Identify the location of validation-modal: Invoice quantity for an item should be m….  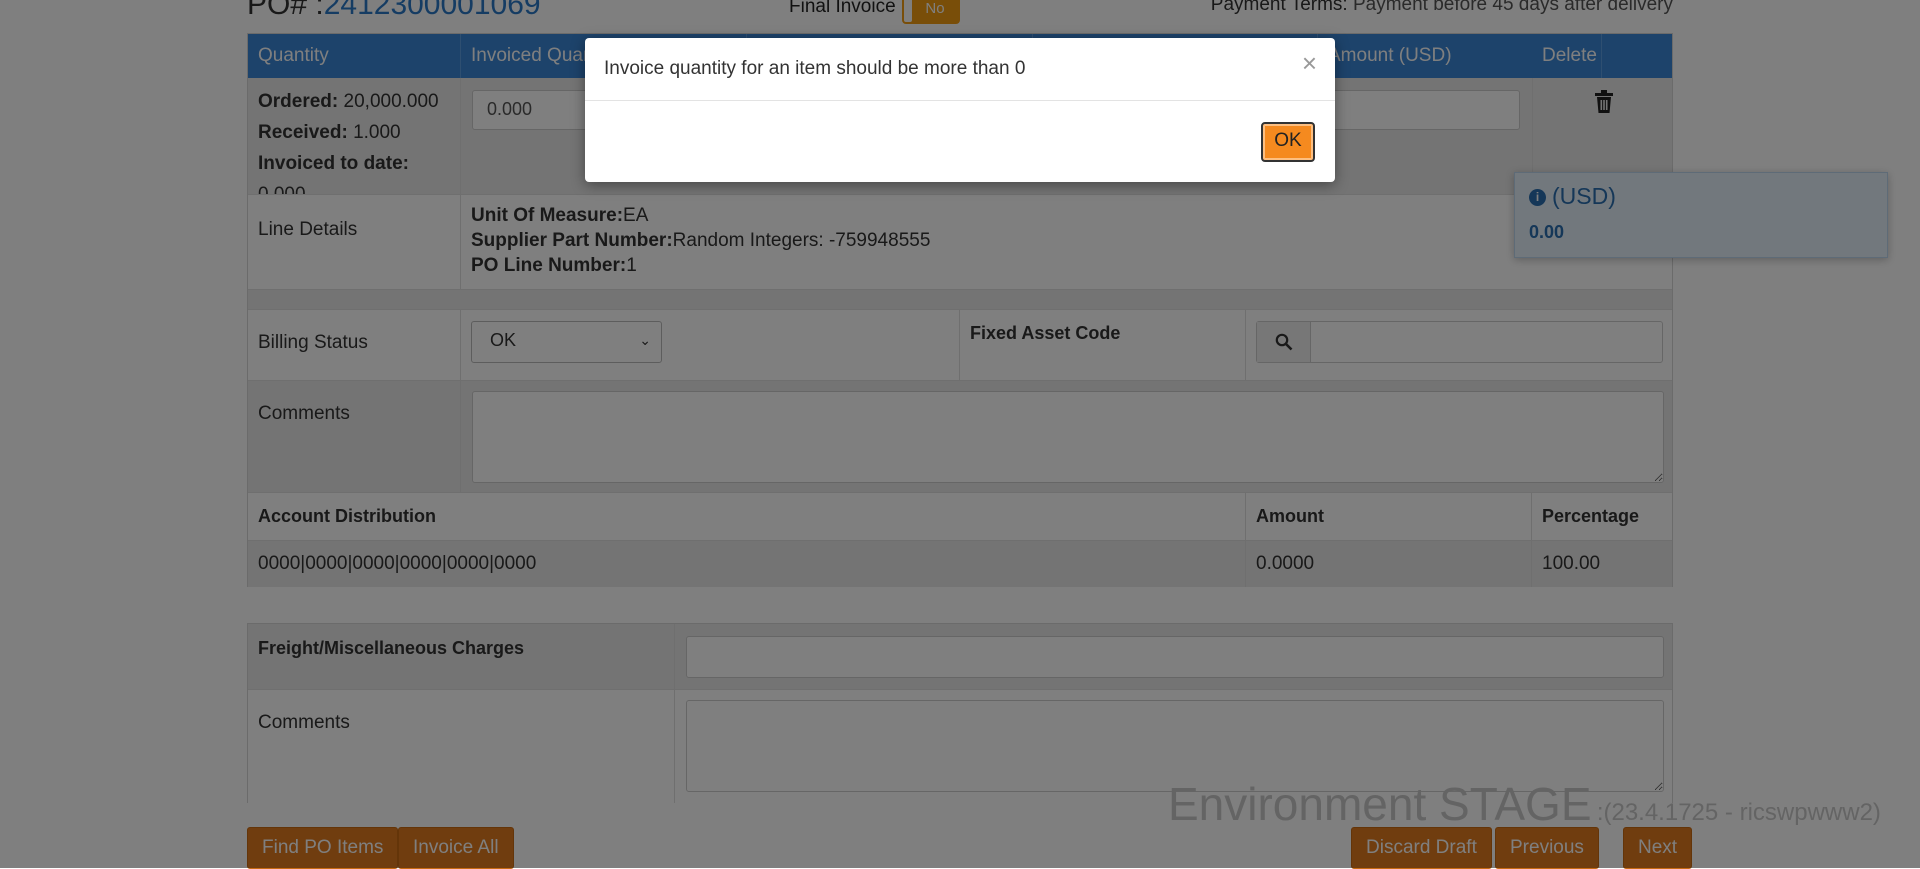
(960, 110).